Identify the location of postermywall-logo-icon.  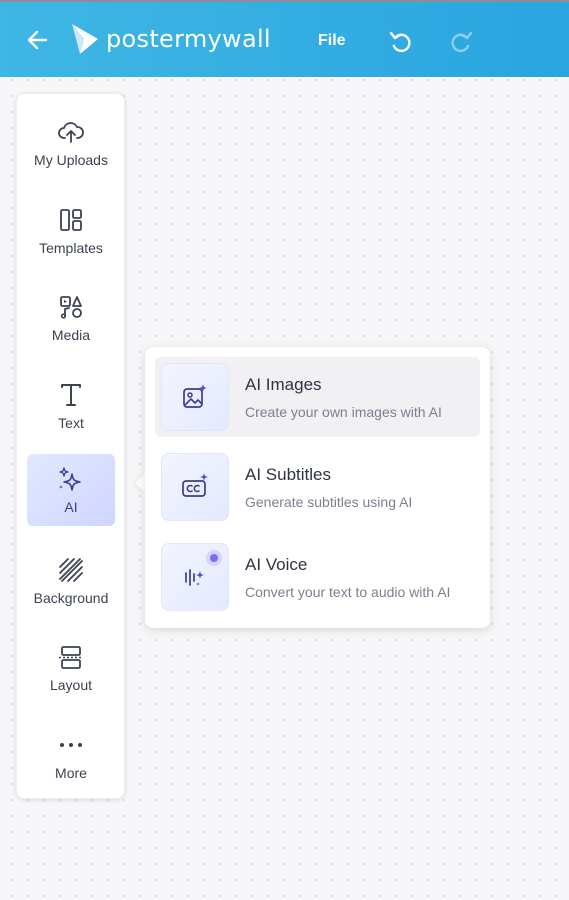
(85, 39).